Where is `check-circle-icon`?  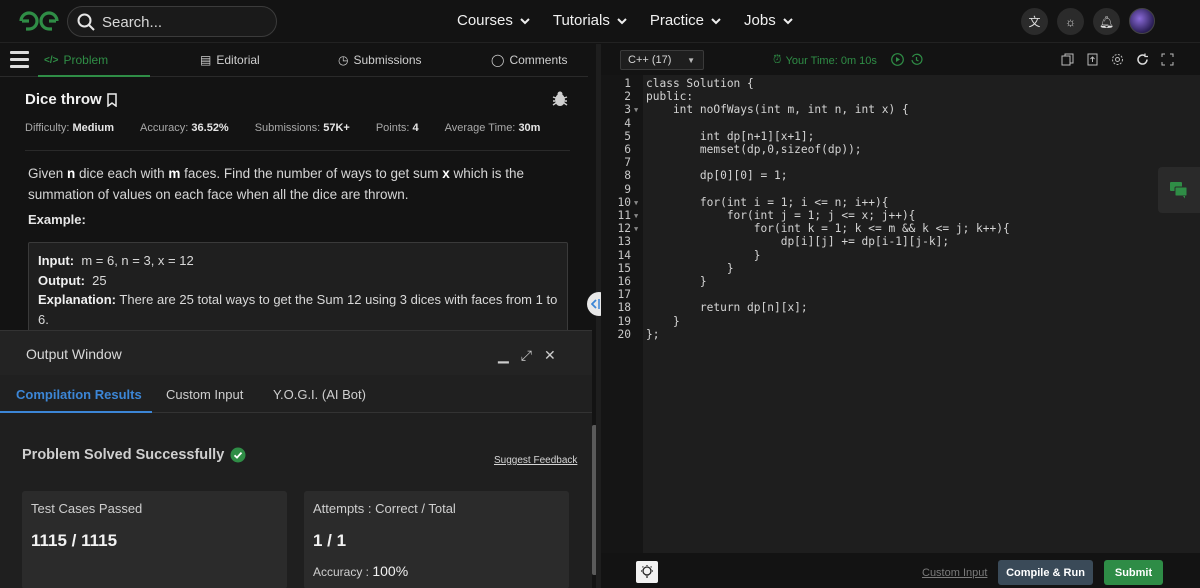
check-circle-icon is located at coordinates (238, 455).